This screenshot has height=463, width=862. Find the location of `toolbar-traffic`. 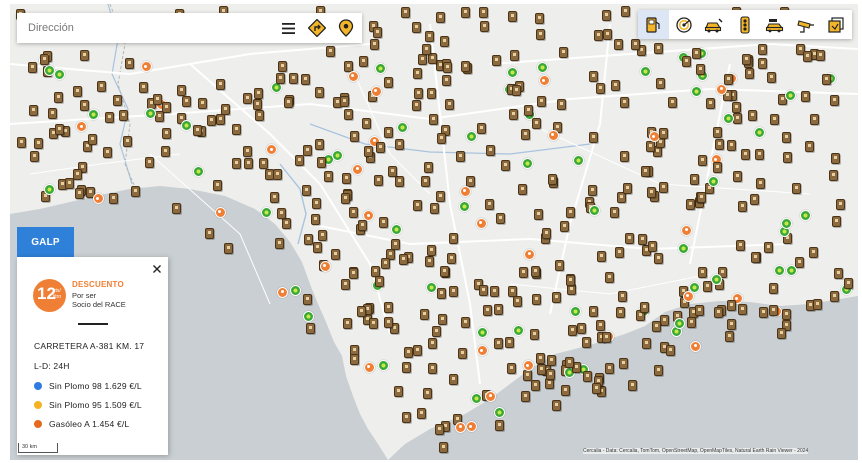

toolbar-traffic is located at coordinates (745, 24).